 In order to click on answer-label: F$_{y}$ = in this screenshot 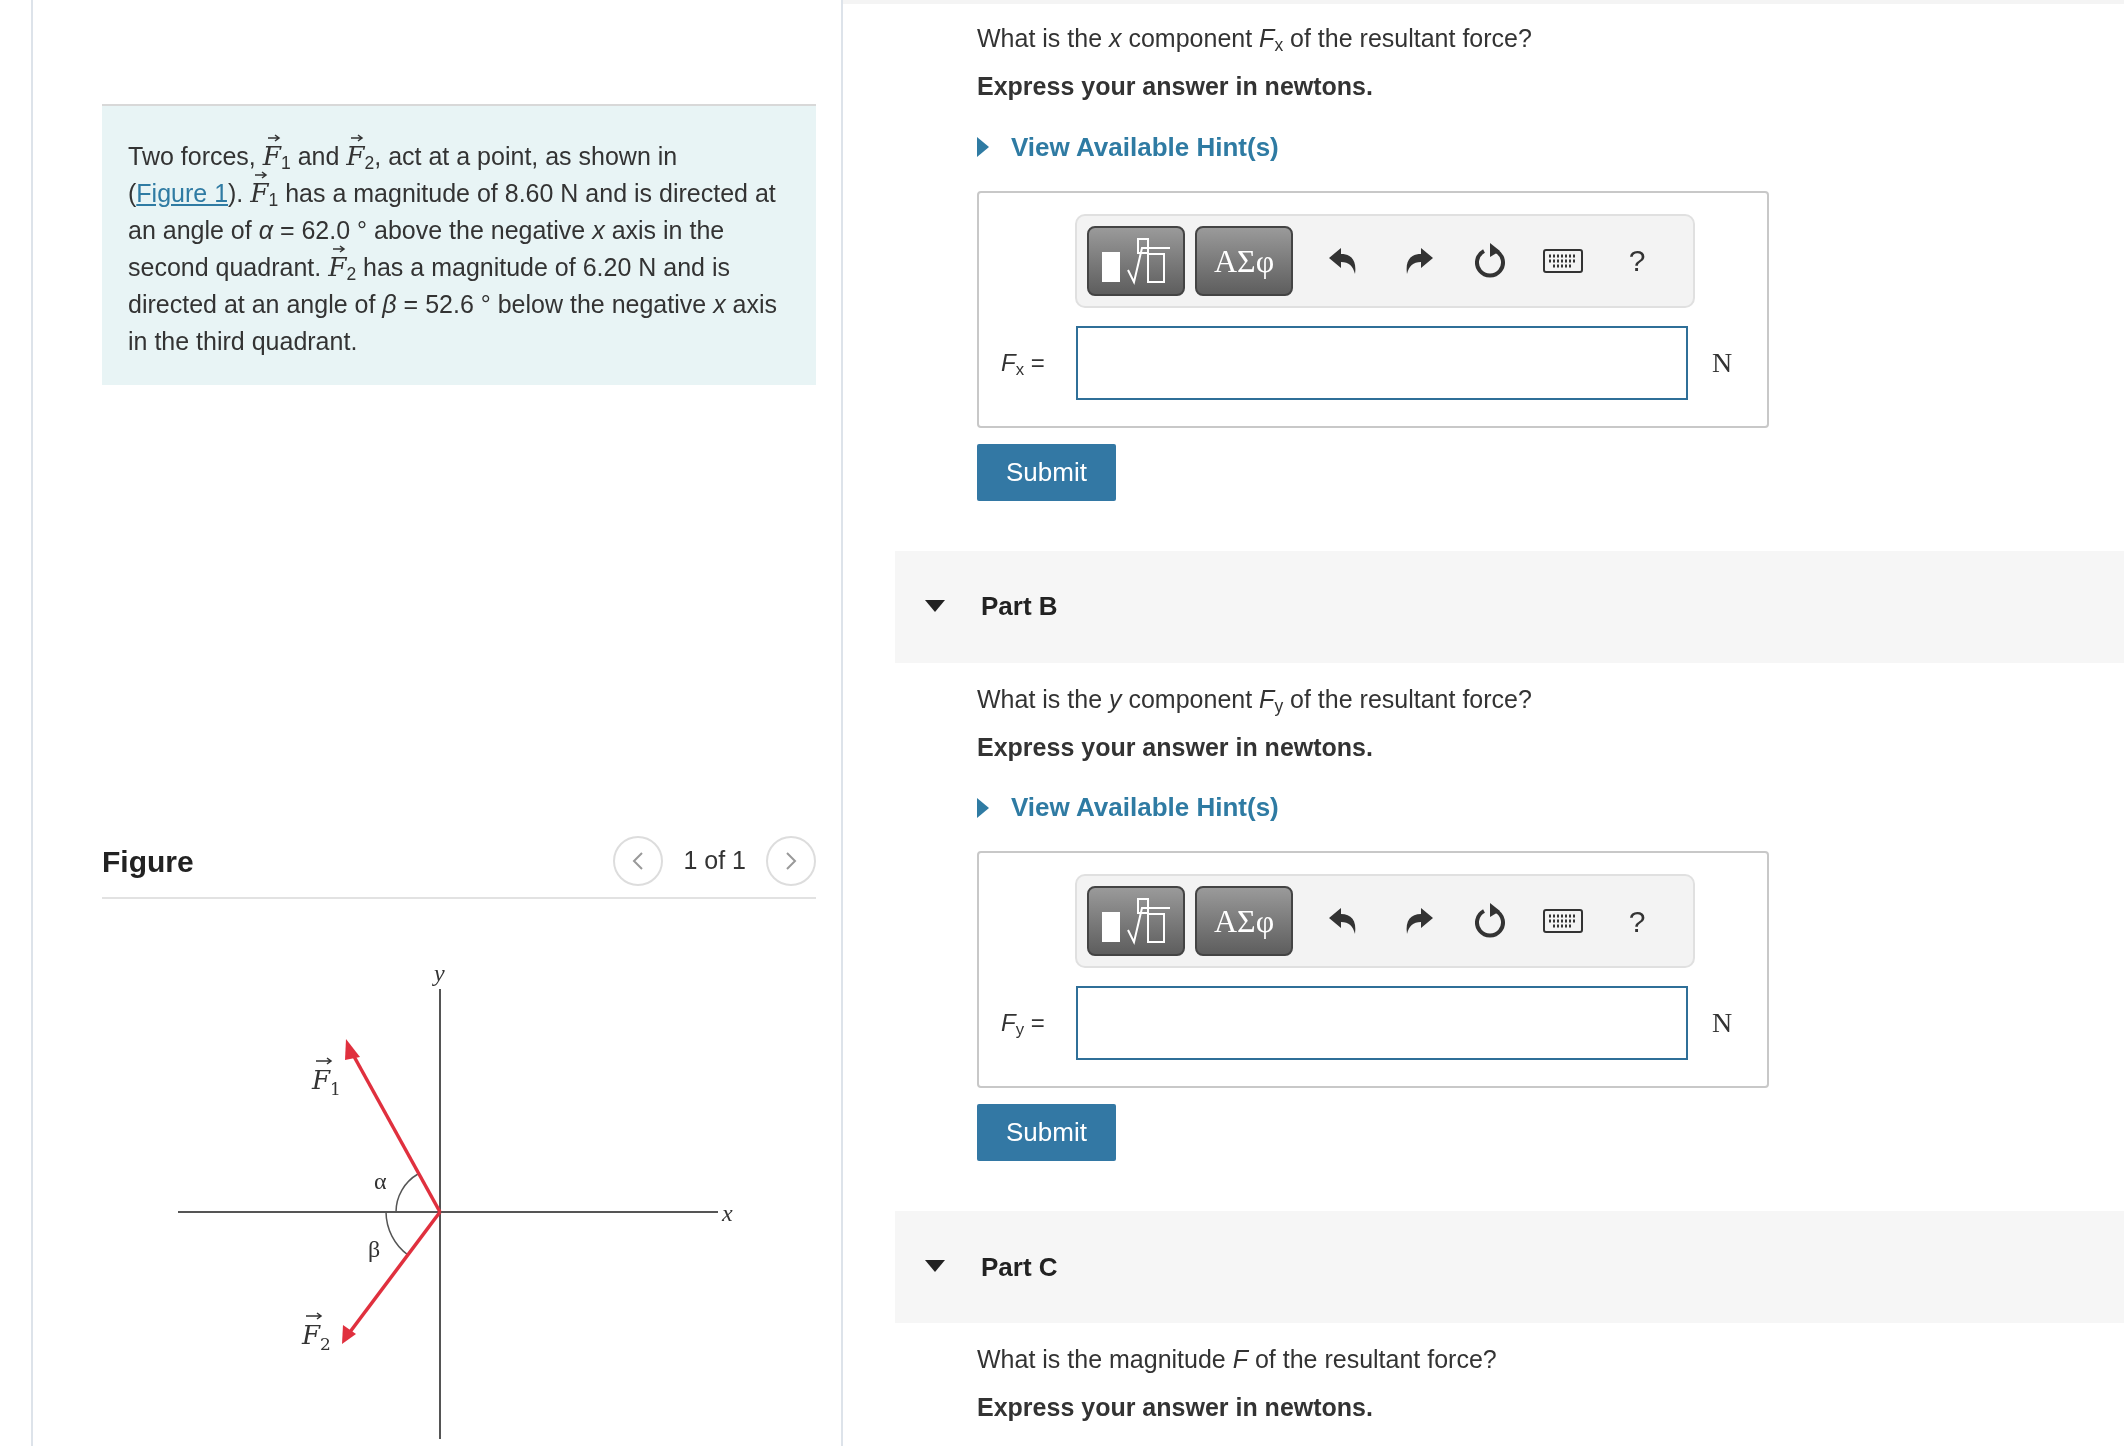, I will do `click(1023, 1024)`.